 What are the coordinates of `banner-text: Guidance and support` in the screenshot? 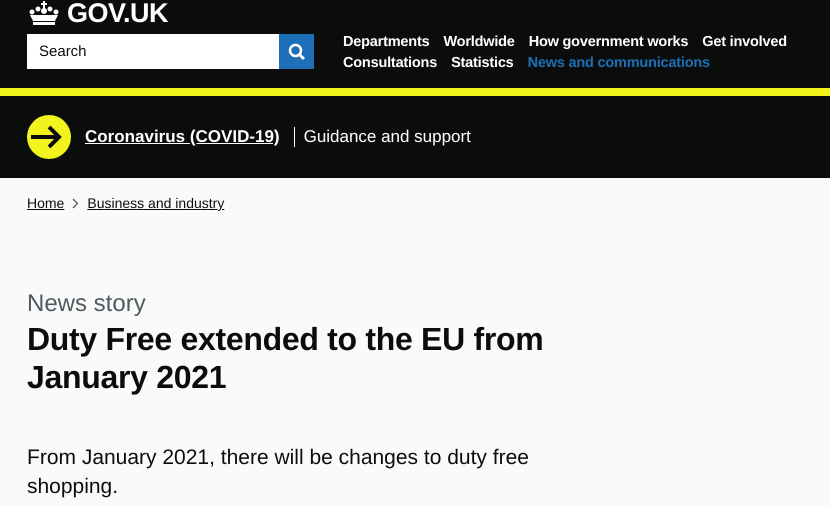 It's located at (387, 137).